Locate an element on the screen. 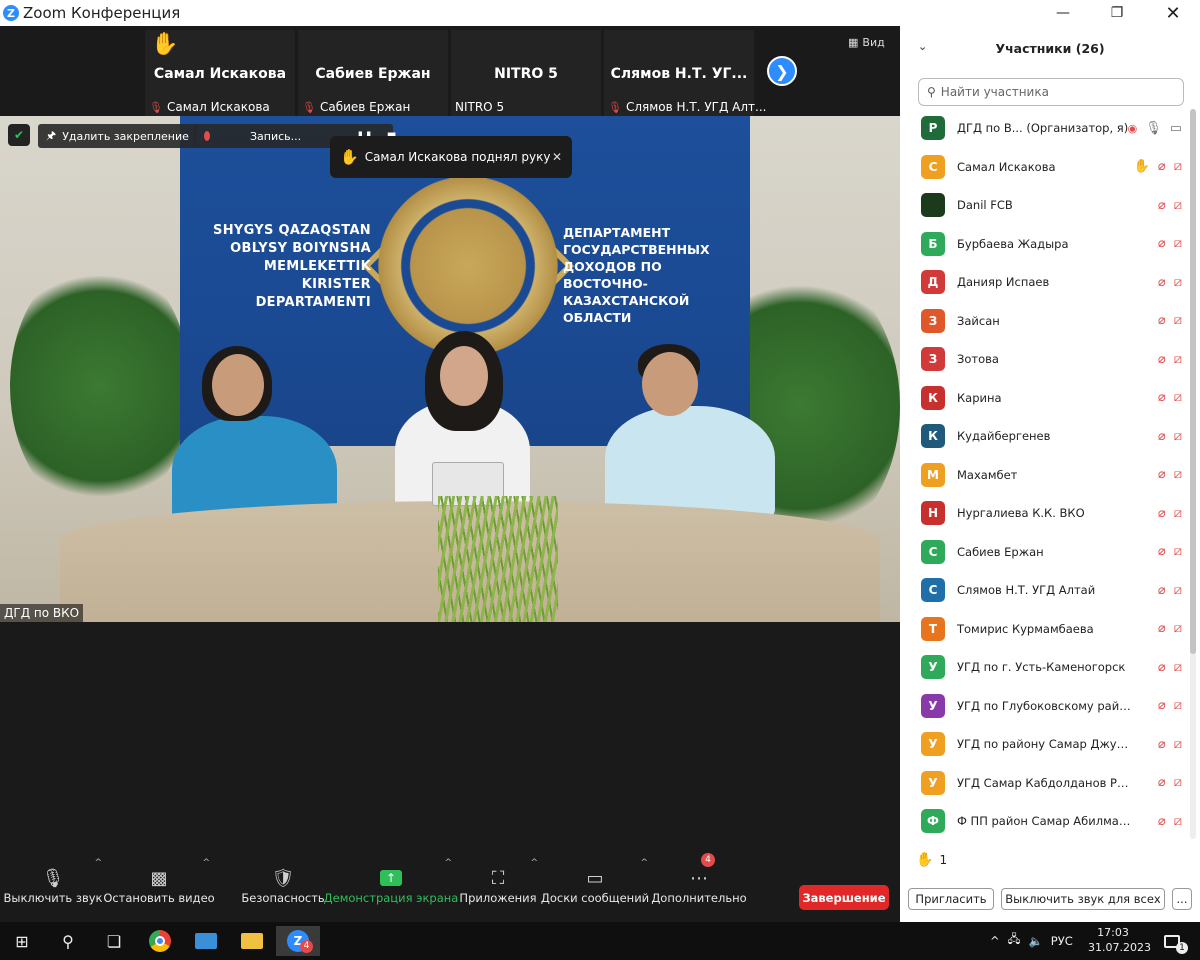  strip-tile: Сабиев Ержан 🎙 Сабиев Ержан is located at coordinates (373, 73).